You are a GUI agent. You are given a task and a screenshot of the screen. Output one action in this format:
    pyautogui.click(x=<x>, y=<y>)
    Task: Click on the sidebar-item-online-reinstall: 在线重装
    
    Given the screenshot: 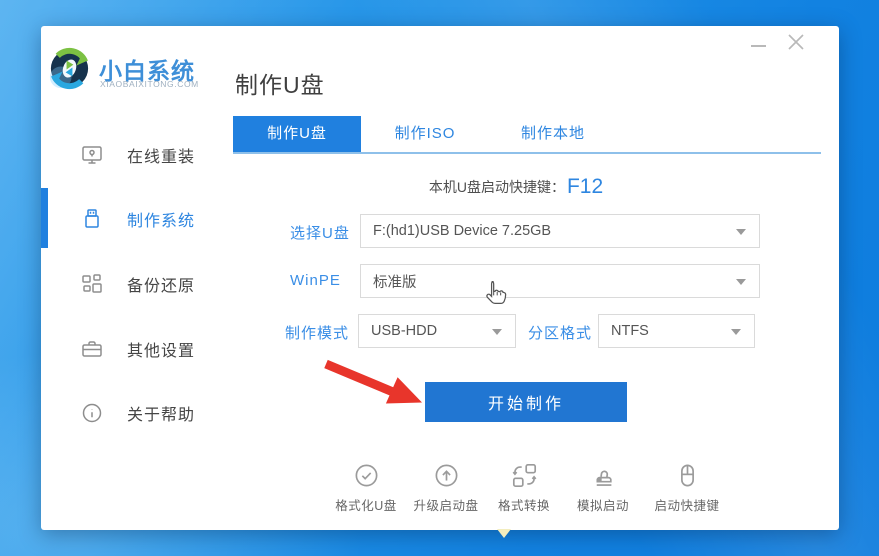 What is the action you would take?
    pyautogui.click(x=138, y=155)
    